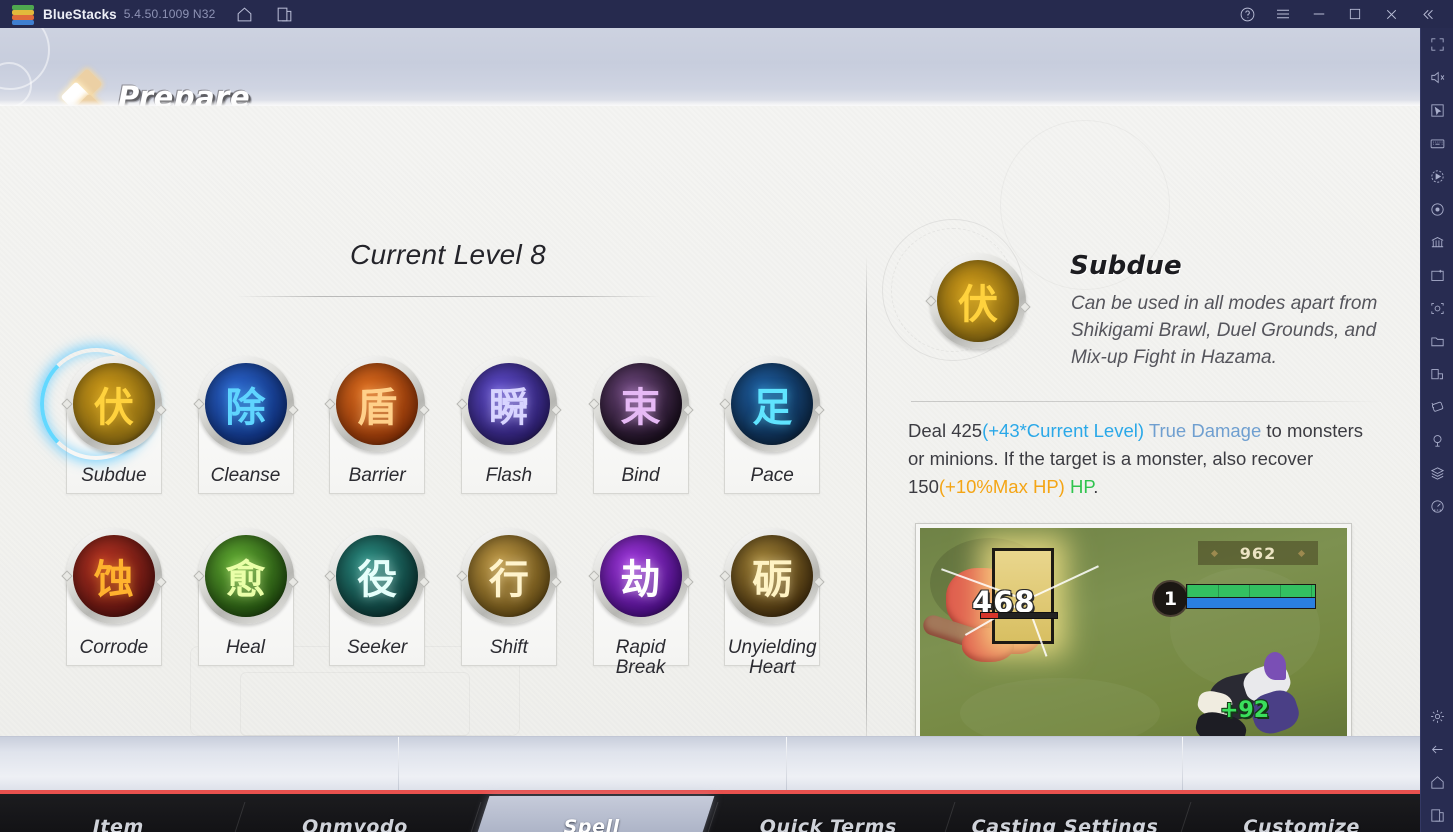  Describe the element at coordinates (123, 813) in the screenshot. I see `tab-item: Item` at that location.